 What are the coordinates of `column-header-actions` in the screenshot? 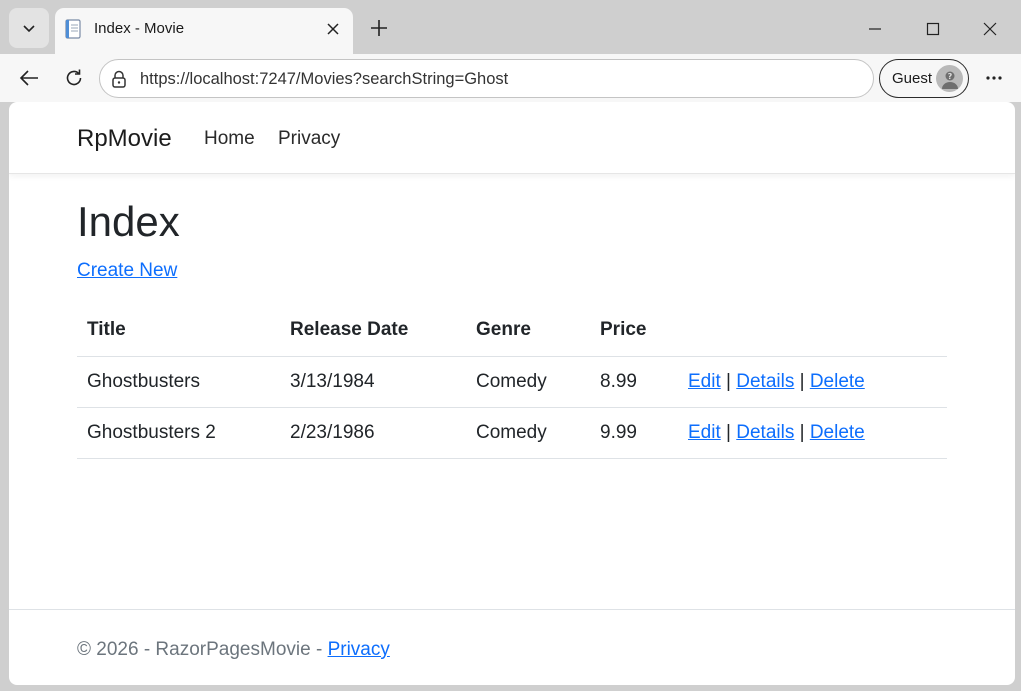 It's located at (812, 330).